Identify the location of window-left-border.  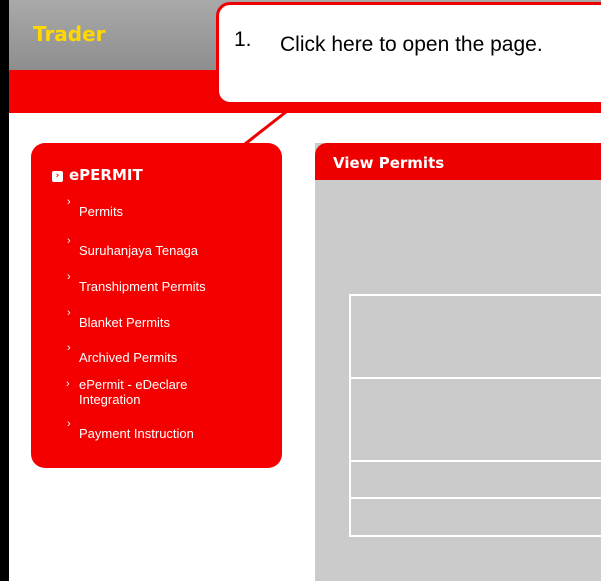
(4, 290).